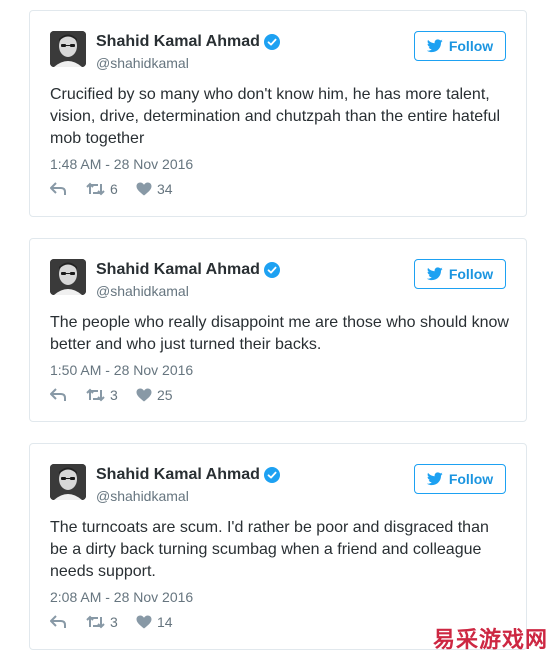 The width and height of the screenshot is (554, 660). I want to click on like-button: 14, so click(161, 622).